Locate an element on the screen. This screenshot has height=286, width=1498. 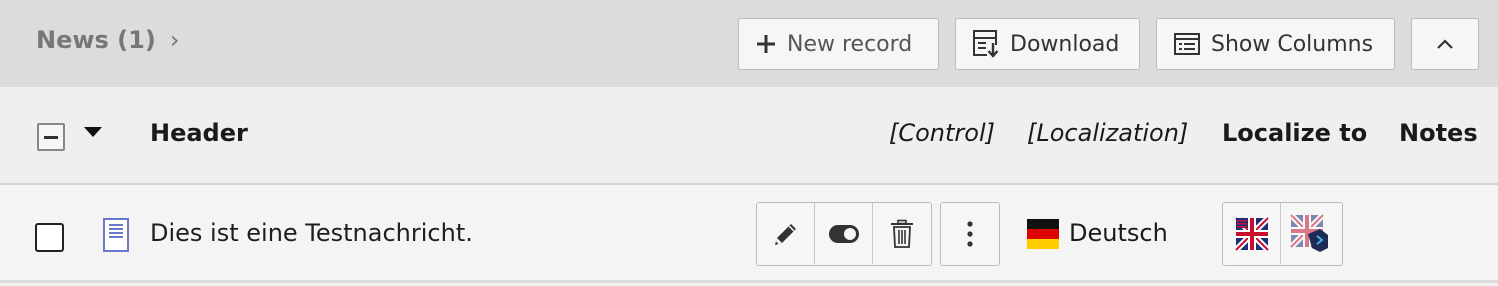
pencil-icon is located at coordinates (785, 234).